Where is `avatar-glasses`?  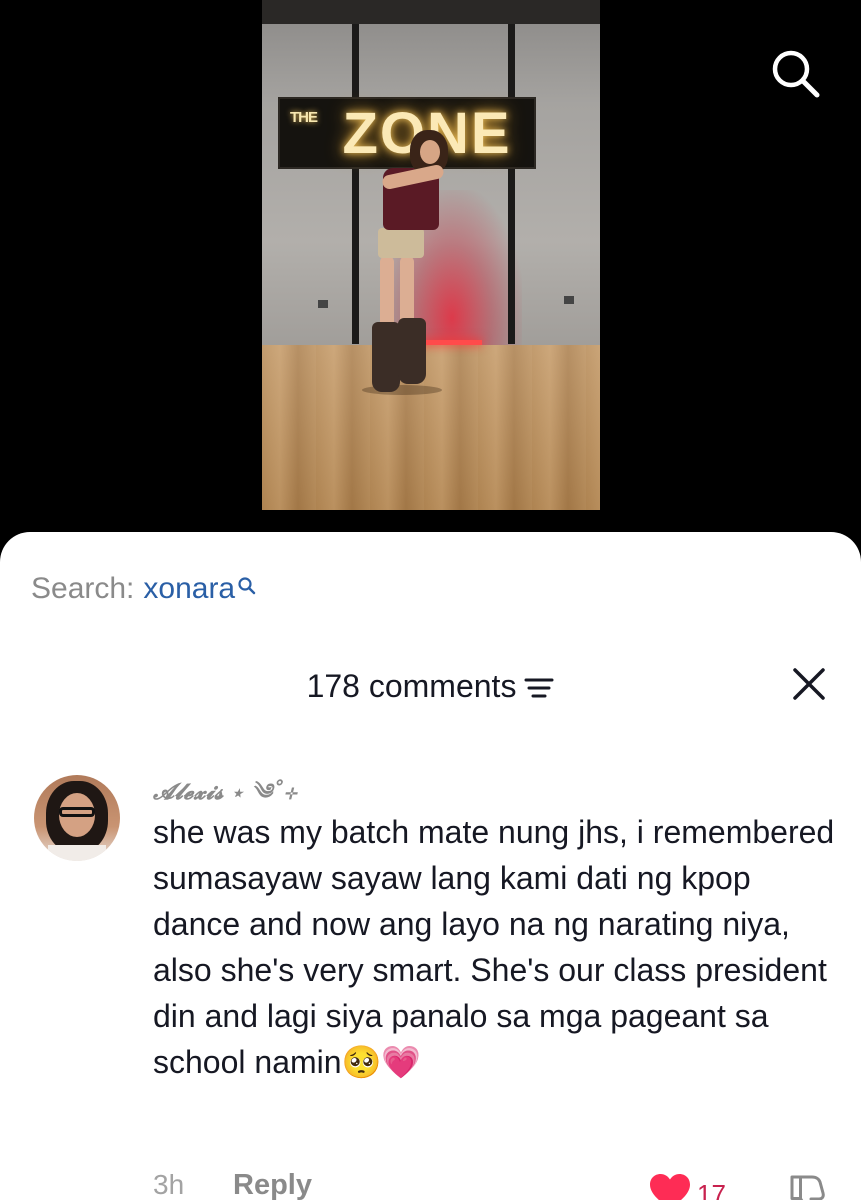 avatar-glasses is located at coordinates (77, 812).